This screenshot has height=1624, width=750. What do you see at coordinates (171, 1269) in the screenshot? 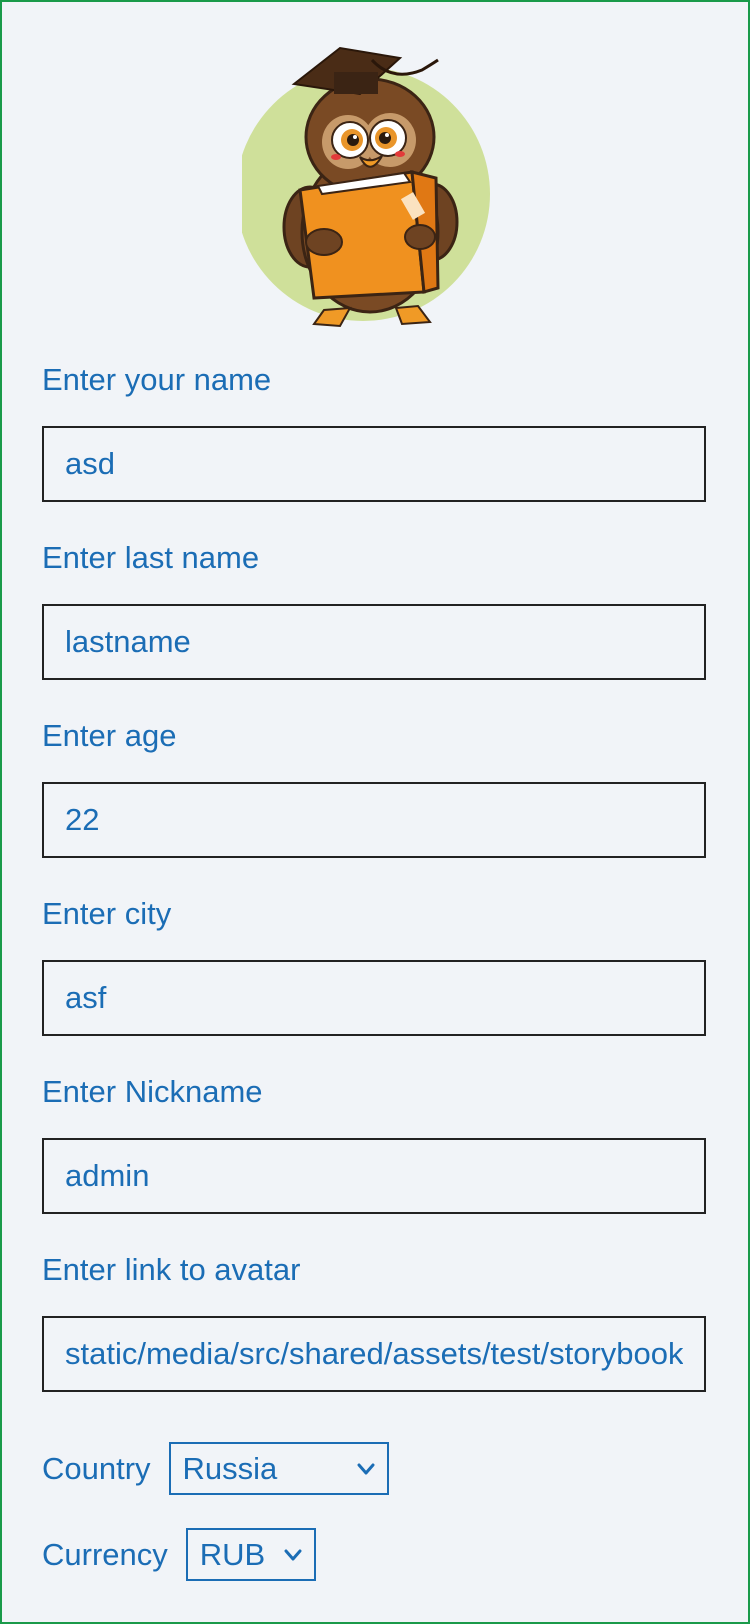
I see `avatar-link-label: Enter link to avatar` at bounding box center [171, 1269].